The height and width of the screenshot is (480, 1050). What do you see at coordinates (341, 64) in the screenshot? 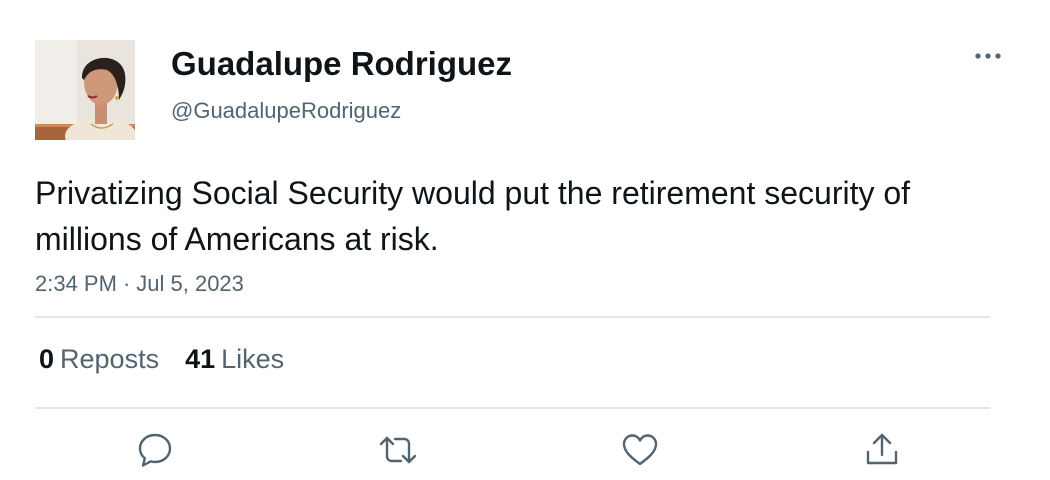
I see `display-name: Guadalupe Rodriguez` at bounding box center [341, 64].